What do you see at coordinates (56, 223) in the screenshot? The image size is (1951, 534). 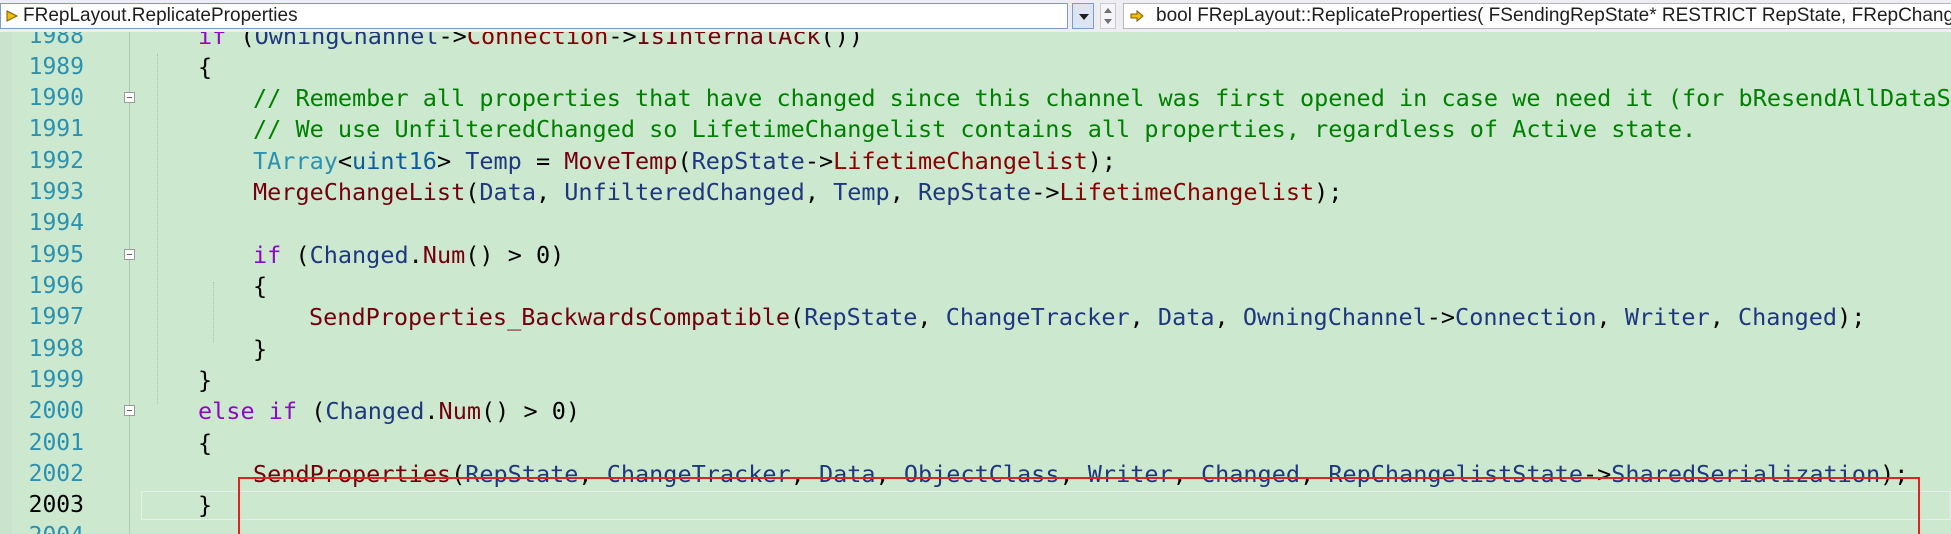 I see `line-number: 1994` at bounding box center [56, 223].